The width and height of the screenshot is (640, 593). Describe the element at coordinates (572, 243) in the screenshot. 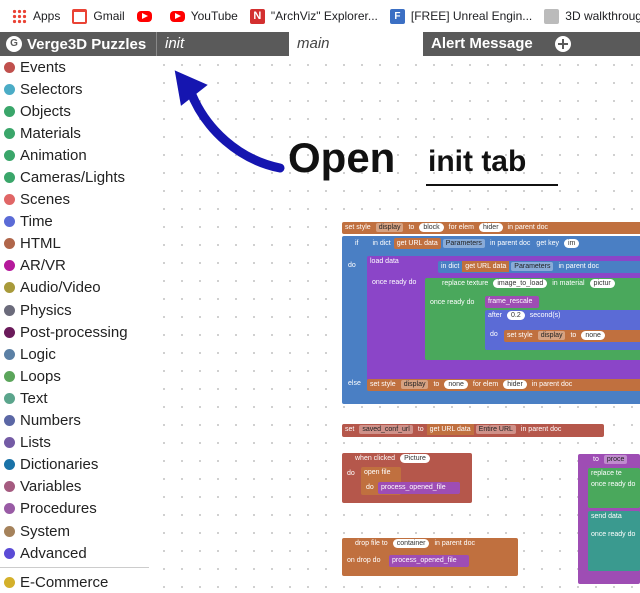

I see `text-value: im` at that location.